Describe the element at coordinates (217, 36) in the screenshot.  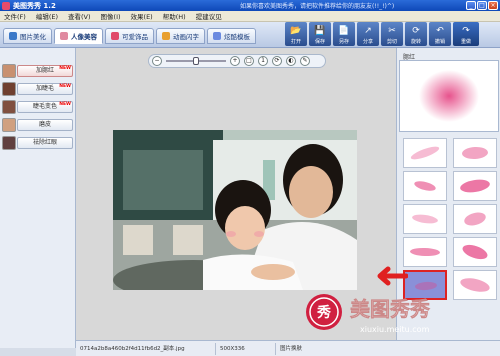
I see `template-icon` at that location.